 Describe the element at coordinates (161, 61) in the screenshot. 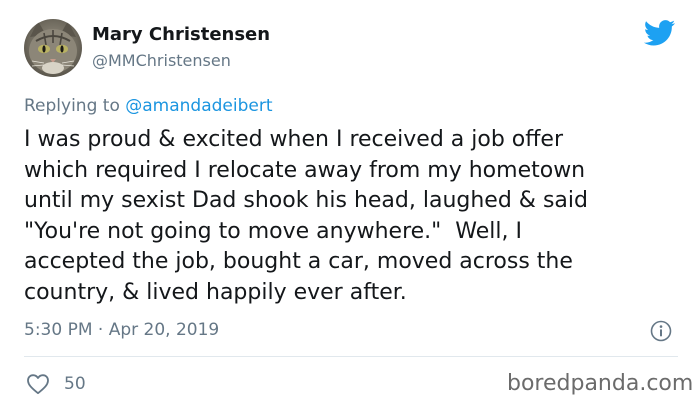

I see `author-username: @MMChristensen` at that location.